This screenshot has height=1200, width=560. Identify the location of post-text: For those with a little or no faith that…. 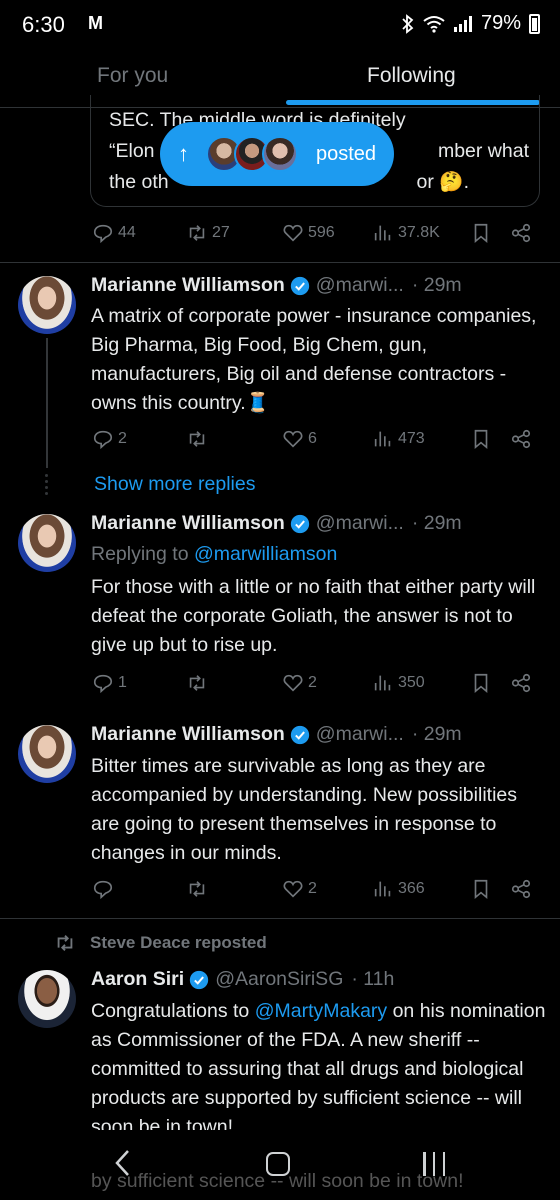
(313, 616).